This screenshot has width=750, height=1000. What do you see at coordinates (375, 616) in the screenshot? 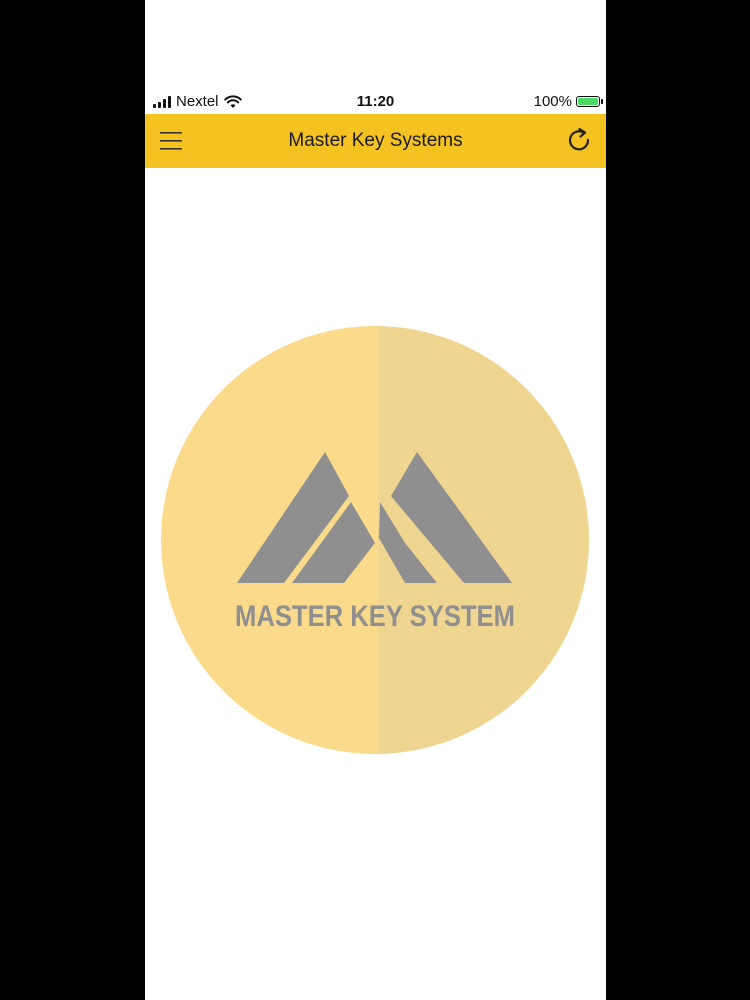
I see `logo-text: MASTER KEY SYSTEM` at bounding box center [375, 616].